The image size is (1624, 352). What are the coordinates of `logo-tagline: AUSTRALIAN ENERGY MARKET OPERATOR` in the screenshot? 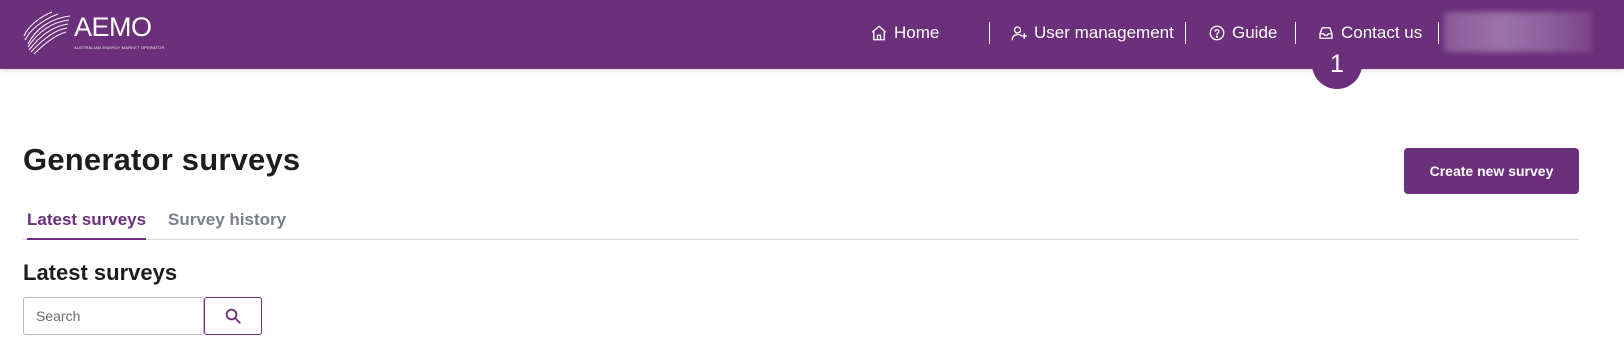 It's located at (119, 47).